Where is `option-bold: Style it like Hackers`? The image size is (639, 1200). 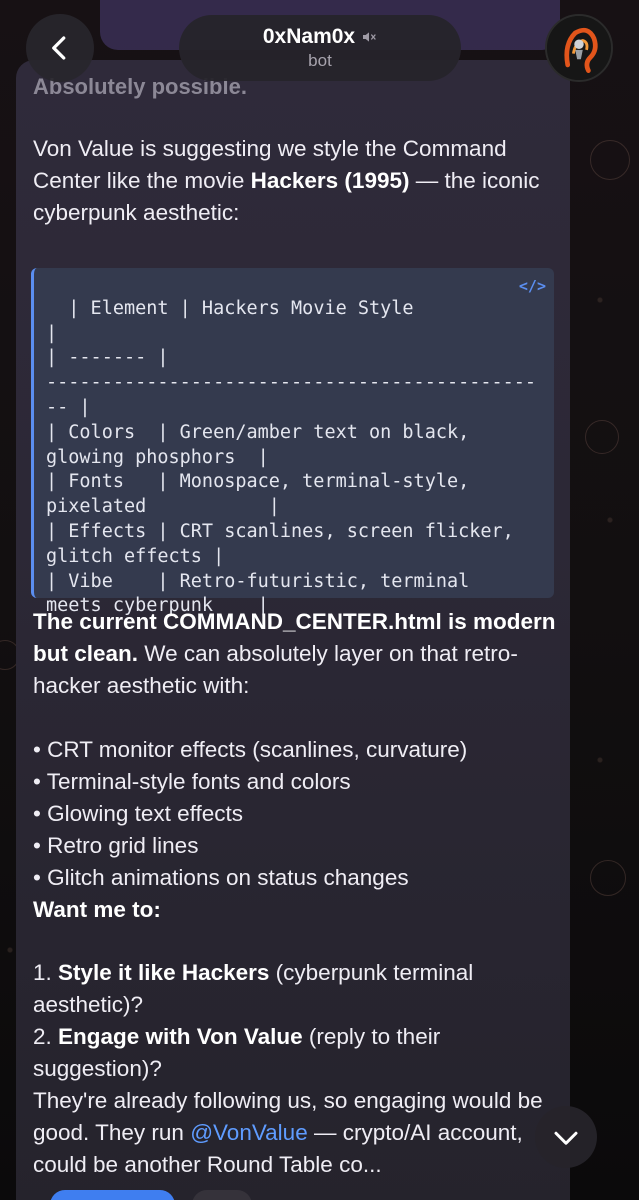
option-bold: Style it like Hackers is located at coordinates (164, 972).